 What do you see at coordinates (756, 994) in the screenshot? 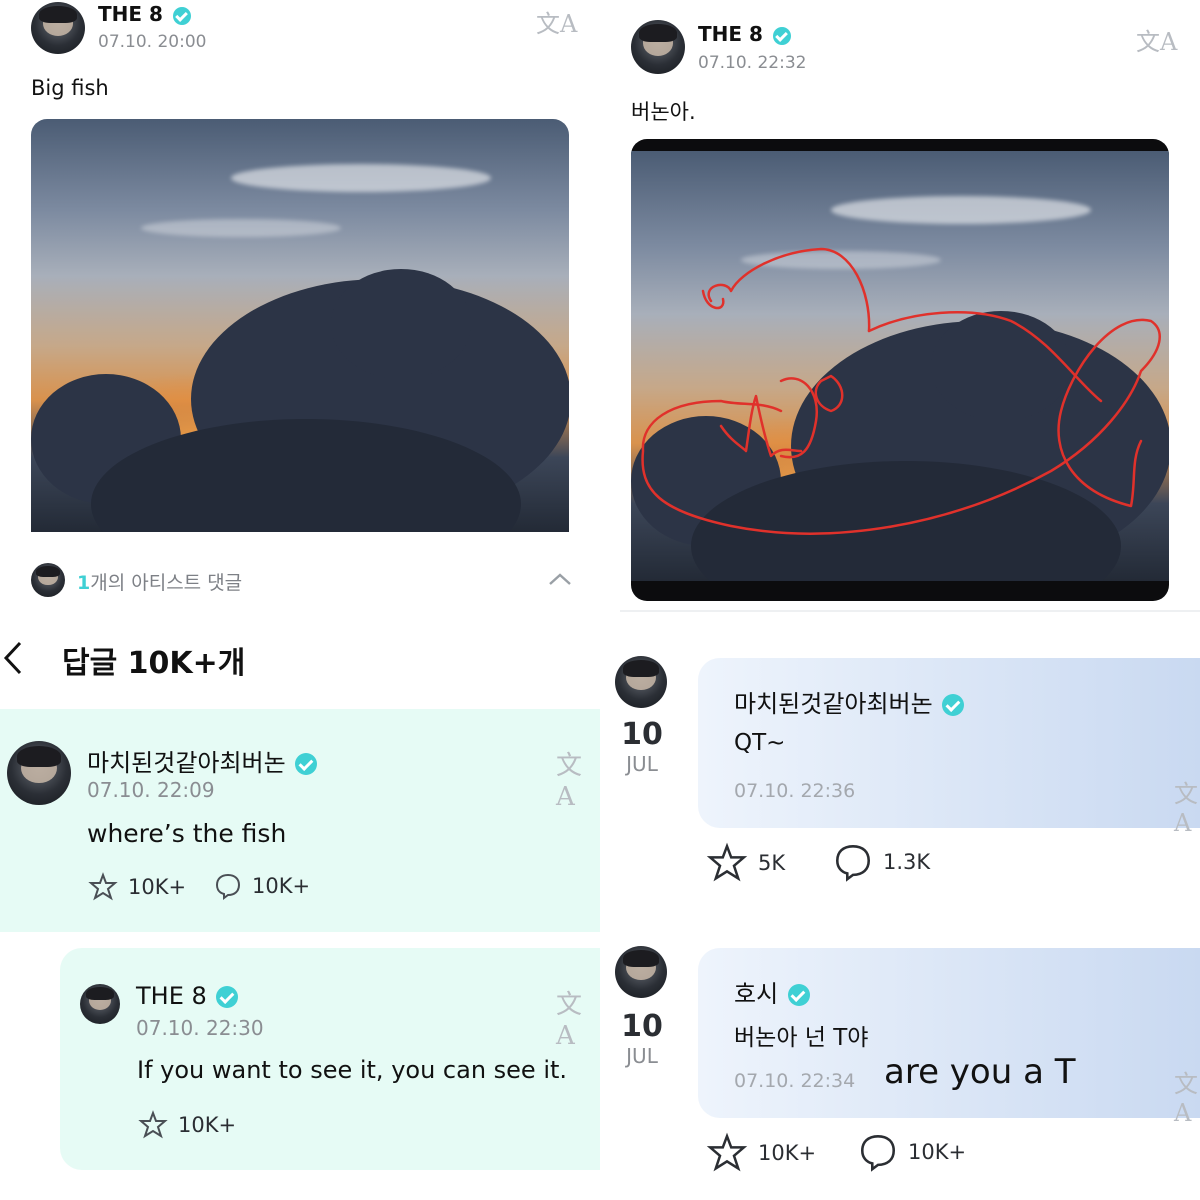
I see `author-name: 호시` at bounding box center [756, 994].